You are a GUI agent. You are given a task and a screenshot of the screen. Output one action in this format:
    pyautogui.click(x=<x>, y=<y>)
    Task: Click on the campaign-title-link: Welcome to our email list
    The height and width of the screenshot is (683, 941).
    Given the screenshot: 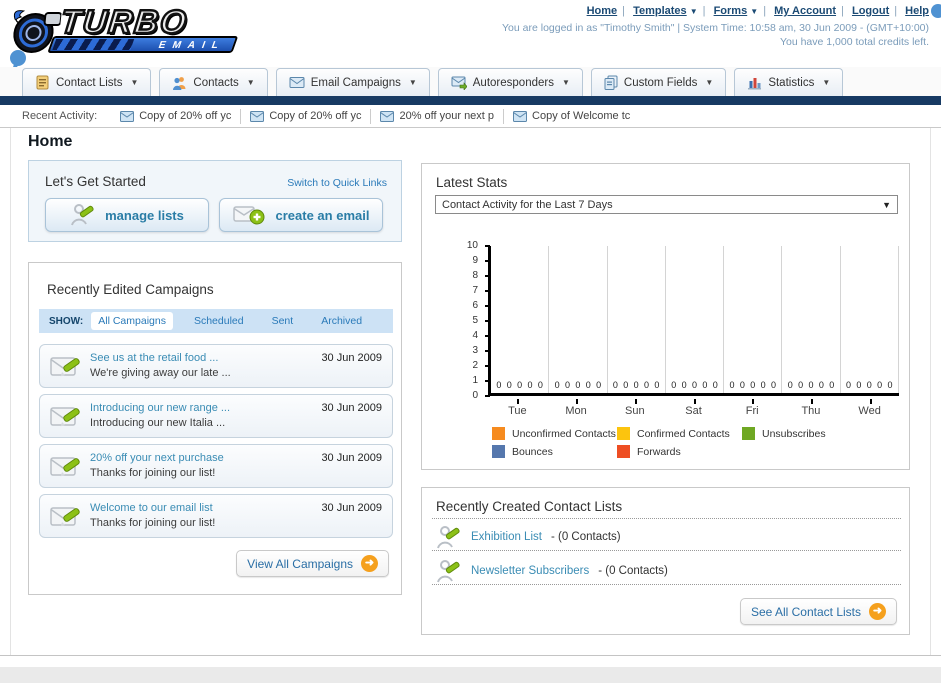 What is the action you would take?
    pyautogui.click(x=151, y=508)
    